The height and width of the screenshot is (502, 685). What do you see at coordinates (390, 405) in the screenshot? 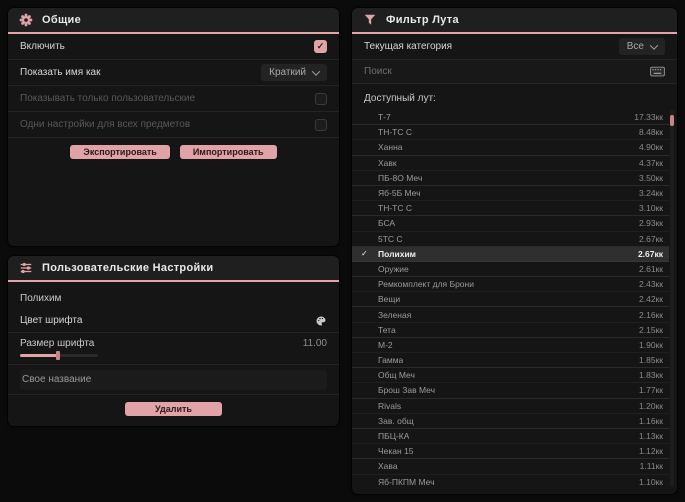
I see `loot-item-name: Rivals` at bounding box center [390, 405].